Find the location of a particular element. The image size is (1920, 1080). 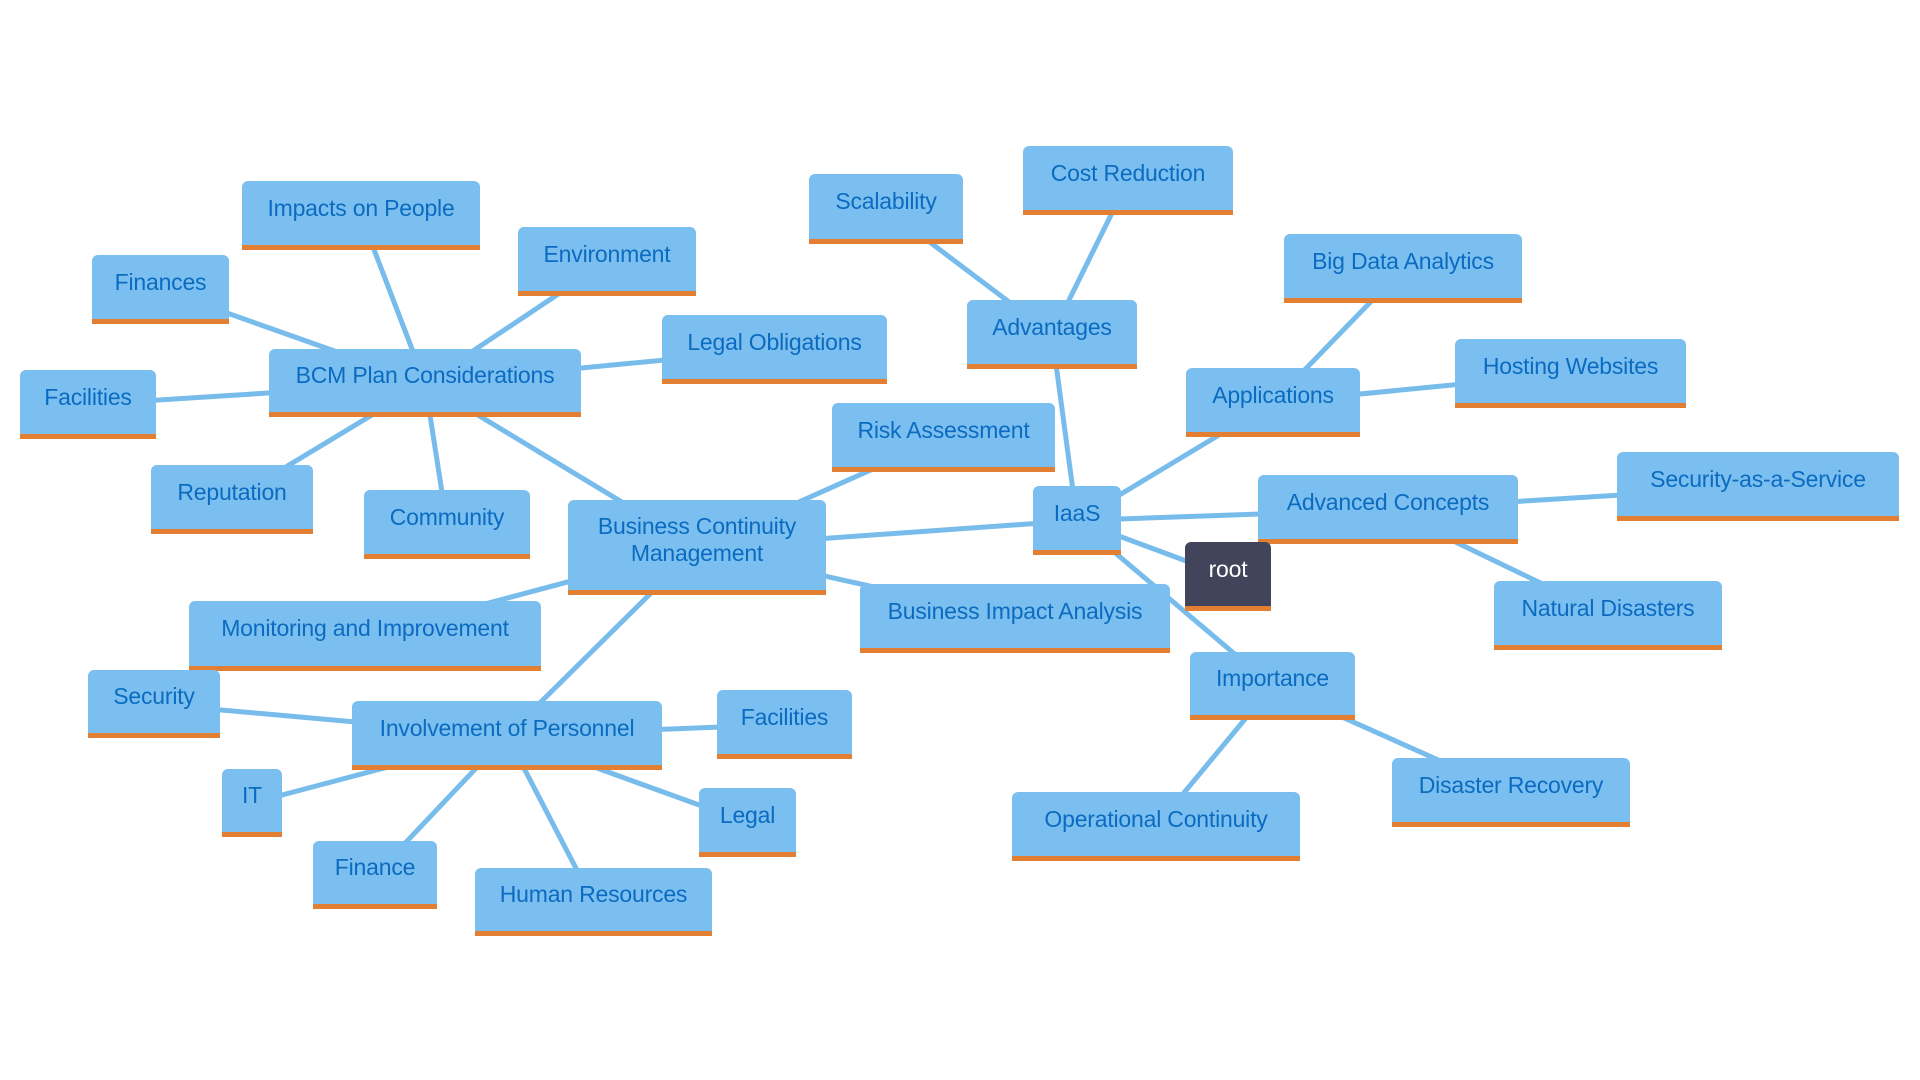

node-hosting-websites: Hosting Websites is located at coordinates (1570, 373).